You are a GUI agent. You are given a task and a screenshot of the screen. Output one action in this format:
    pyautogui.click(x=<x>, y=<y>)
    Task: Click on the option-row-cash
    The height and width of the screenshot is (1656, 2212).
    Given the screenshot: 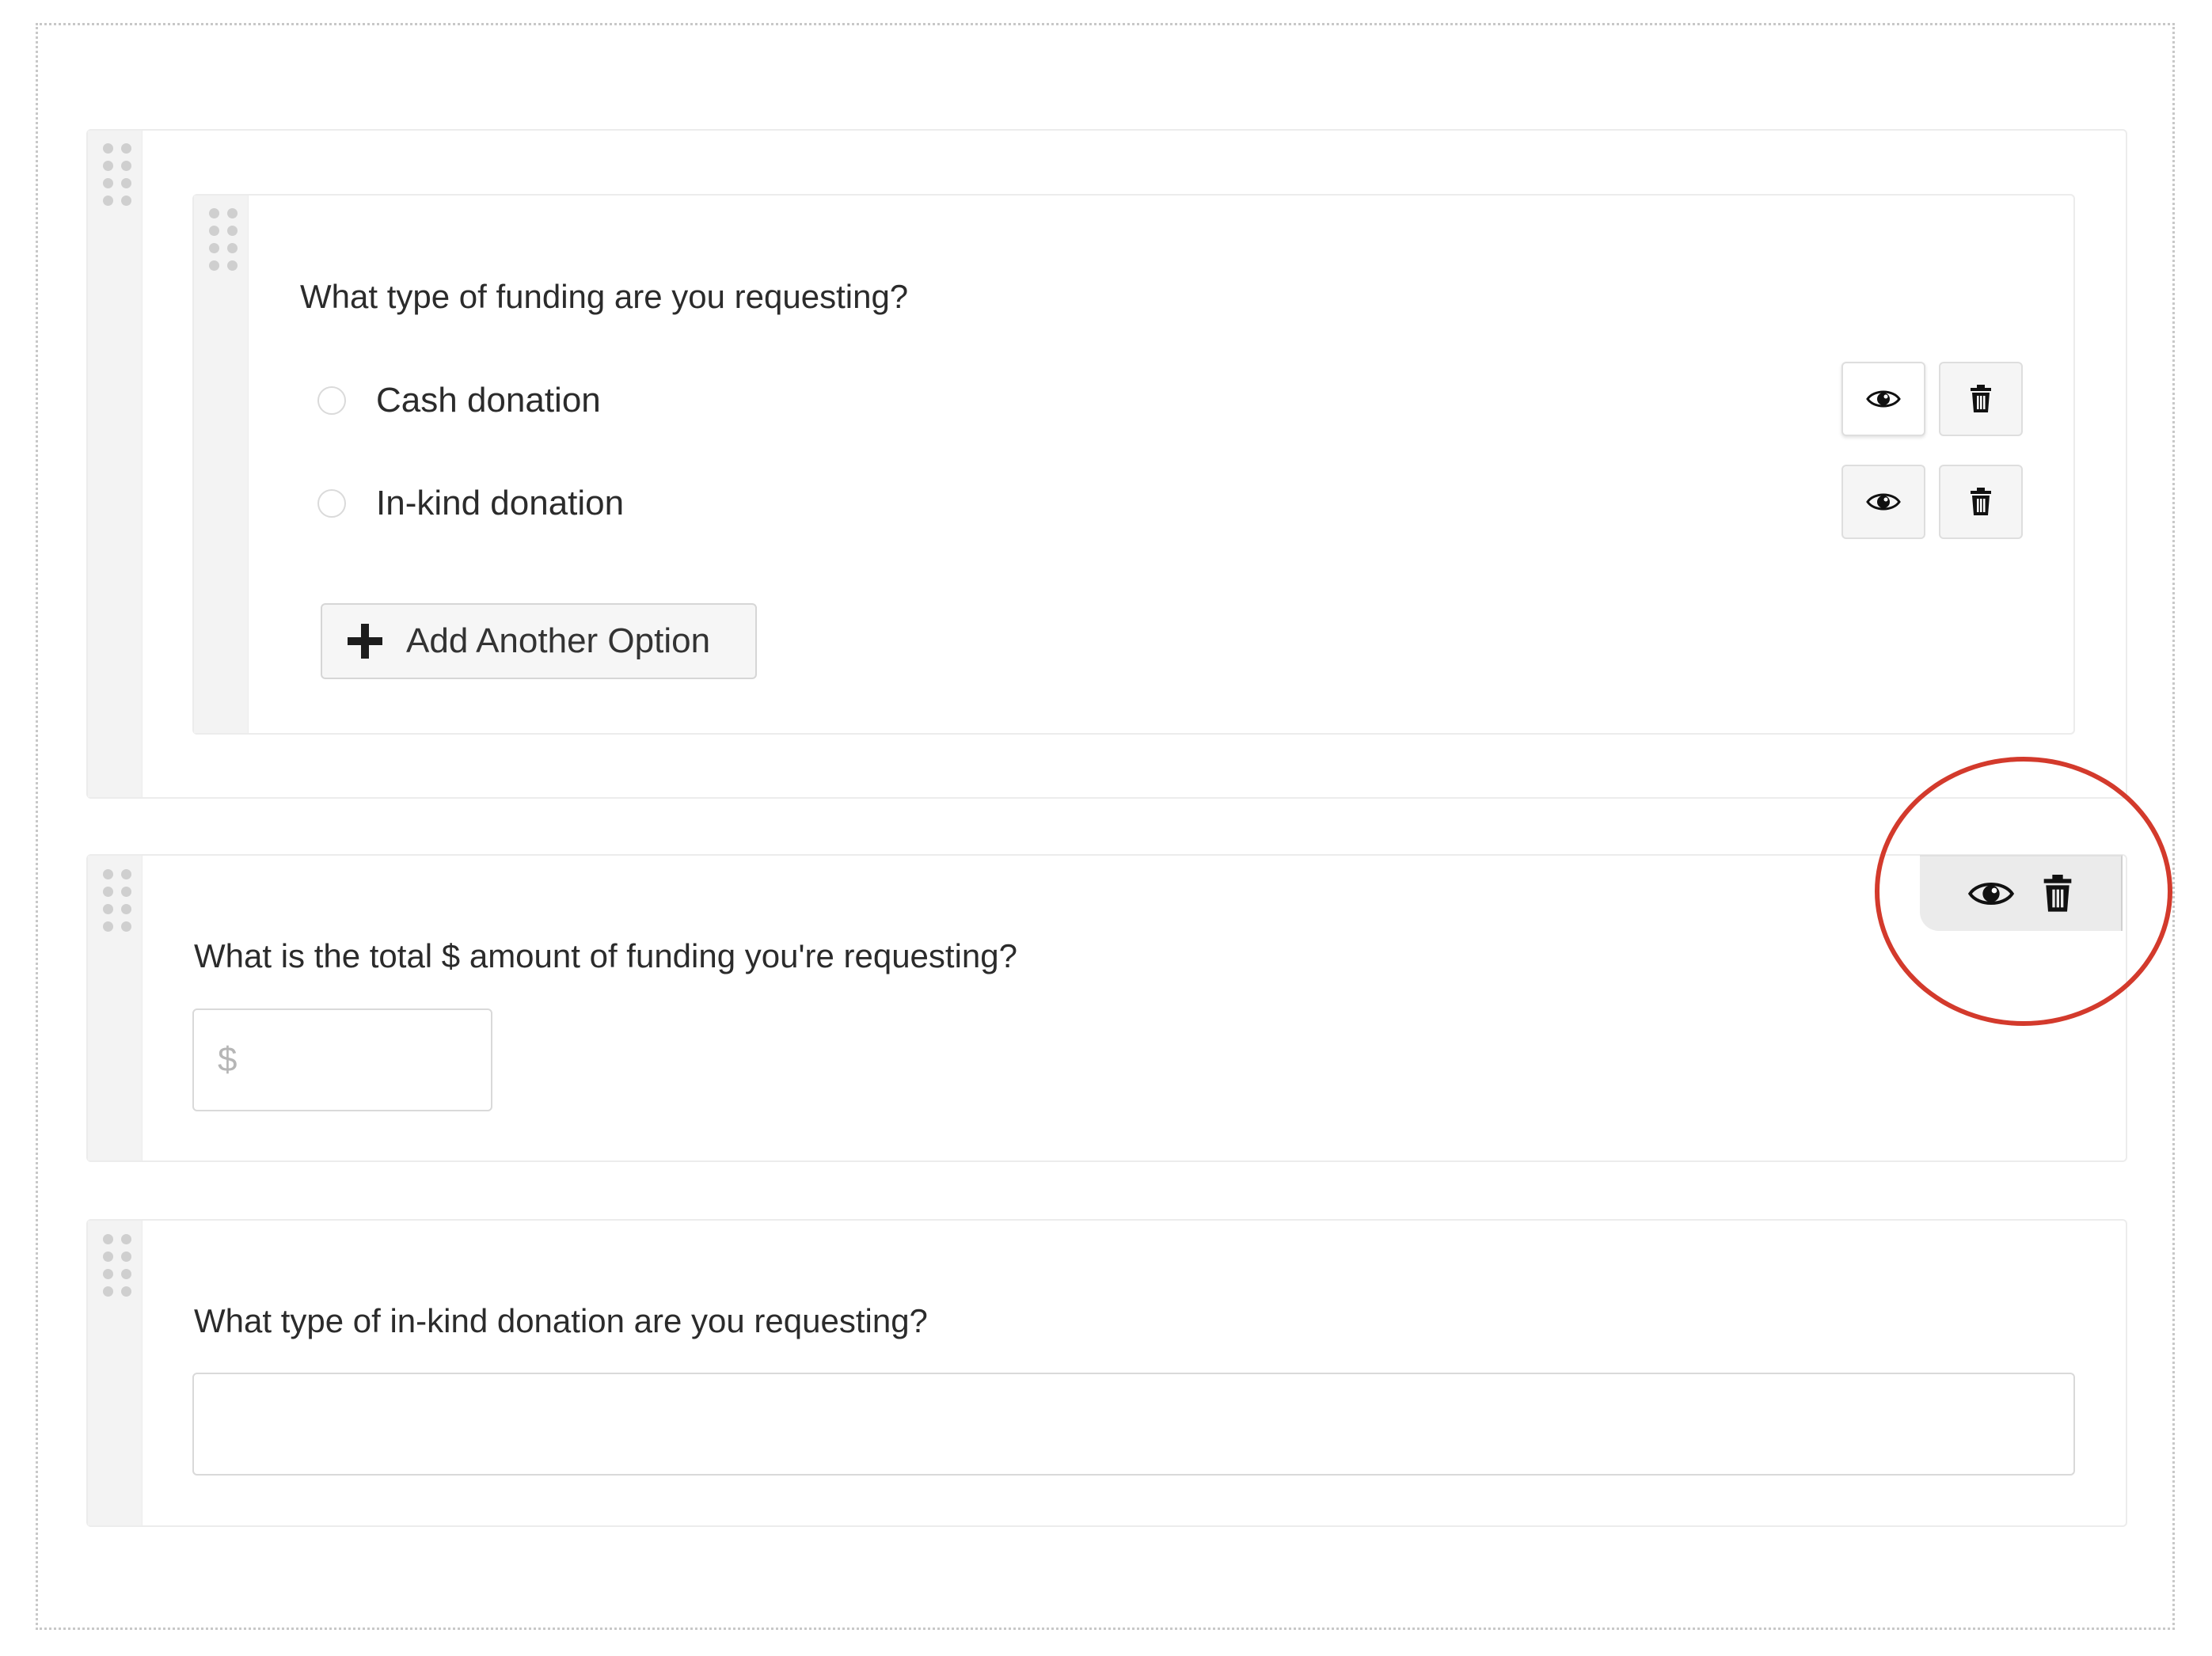 What is the action you would take?
    pyautogui.click(x=331, y=400)
    